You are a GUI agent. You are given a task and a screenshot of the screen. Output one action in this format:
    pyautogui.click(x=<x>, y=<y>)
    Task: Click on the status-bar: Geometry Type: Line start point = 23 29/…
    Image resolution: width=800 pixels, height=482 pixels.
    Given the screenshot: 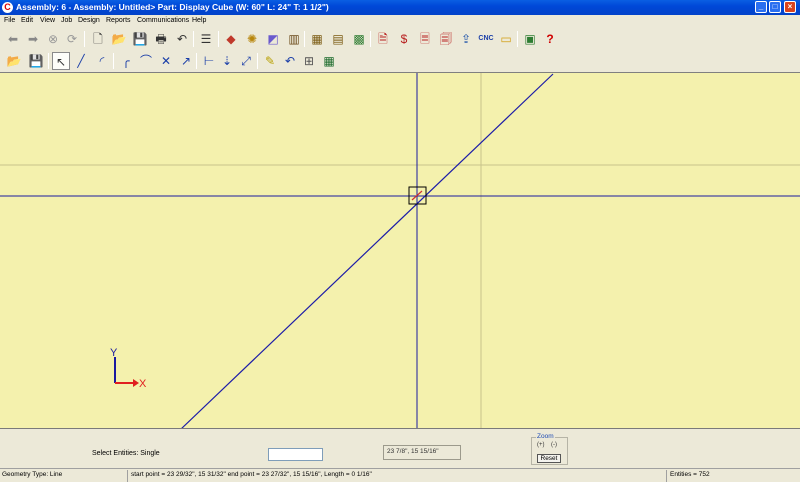 What is the action you would take?
    pyautogui.click(x=400, y=475)
    